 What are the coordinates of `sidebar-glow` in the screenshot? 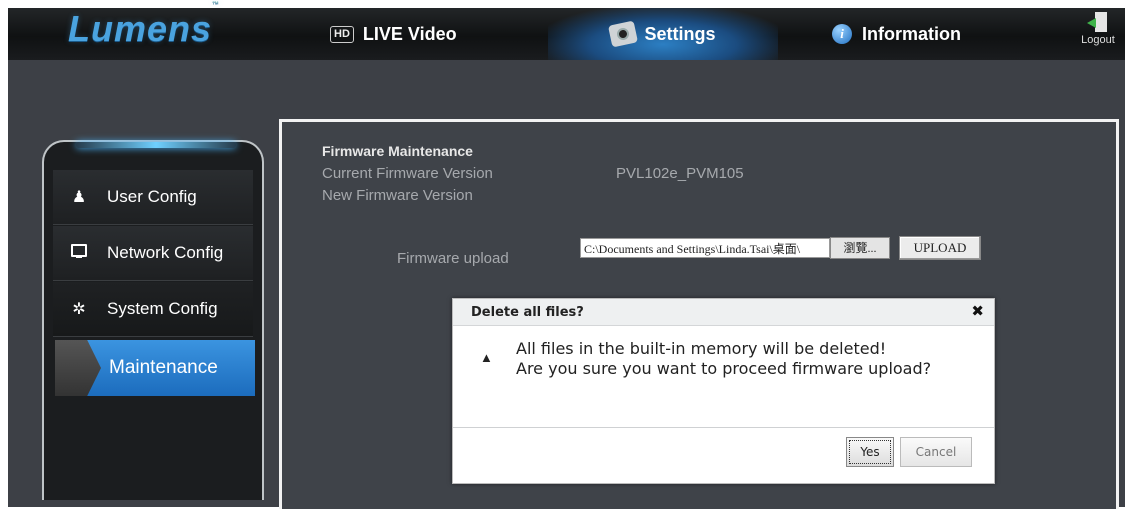 It's located at (156, 145).